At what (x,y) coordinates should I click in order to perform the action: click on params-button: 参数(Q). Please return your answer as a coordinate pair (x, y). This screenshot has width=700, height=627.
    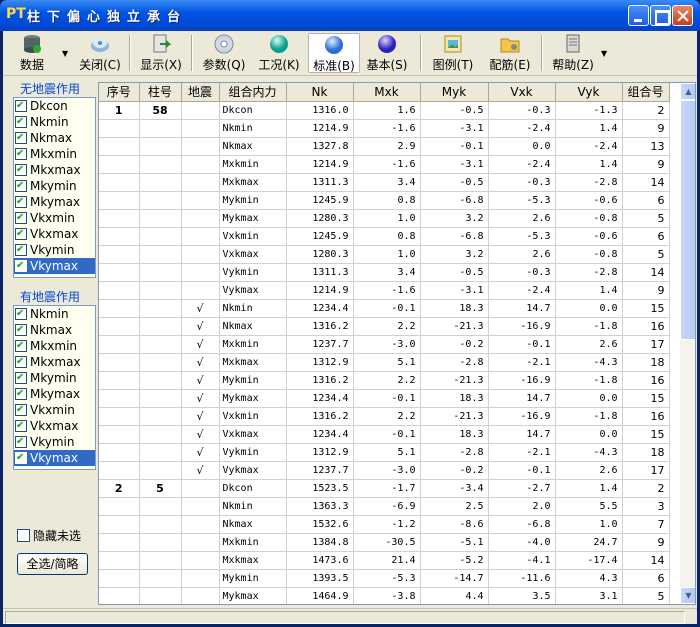
    Looking at the image, I should click on (224, 53).